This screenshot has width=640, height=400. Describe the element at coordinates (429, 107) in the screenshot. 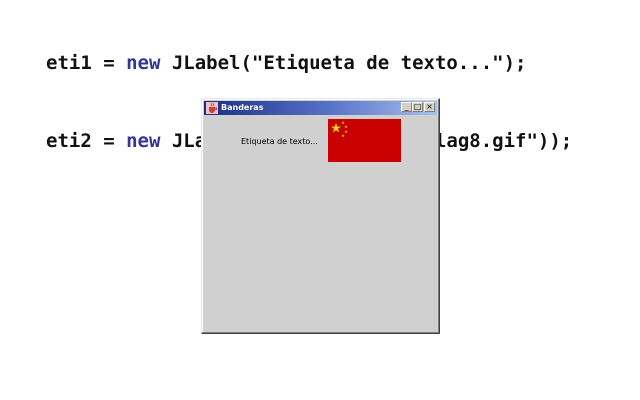

I see `close-button: ×` at that location.